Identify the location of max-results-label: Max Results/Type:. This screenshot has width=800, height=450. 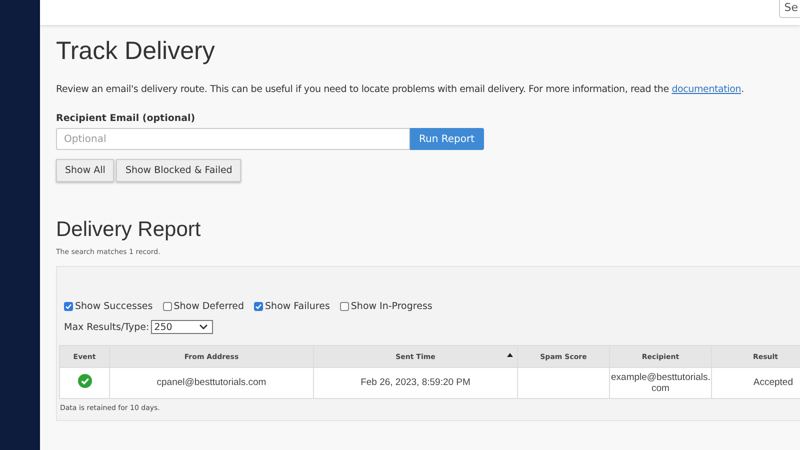
(107, 327).